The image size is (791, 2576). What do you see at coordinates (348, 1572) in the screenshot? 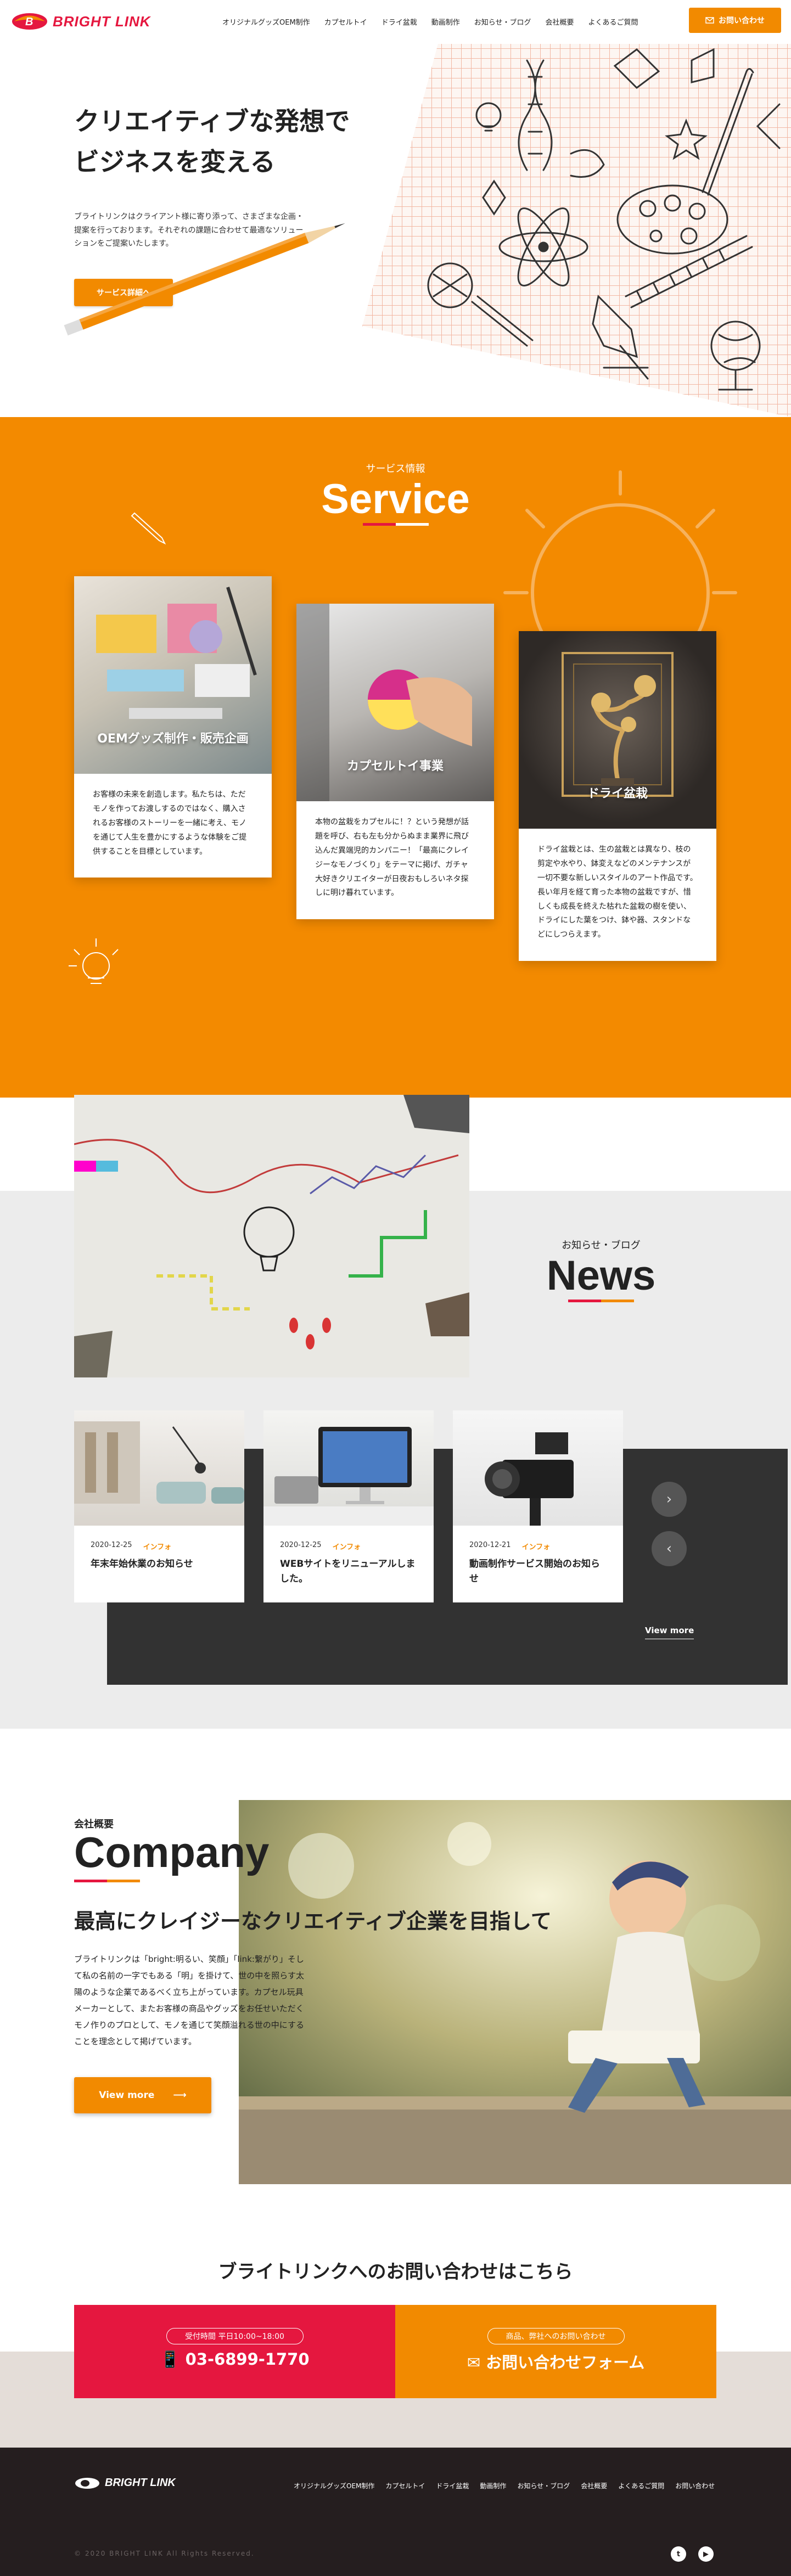
I see `news-card-title: WEBサイトをリニューアルしました。` at bounding box center [348, 1572].